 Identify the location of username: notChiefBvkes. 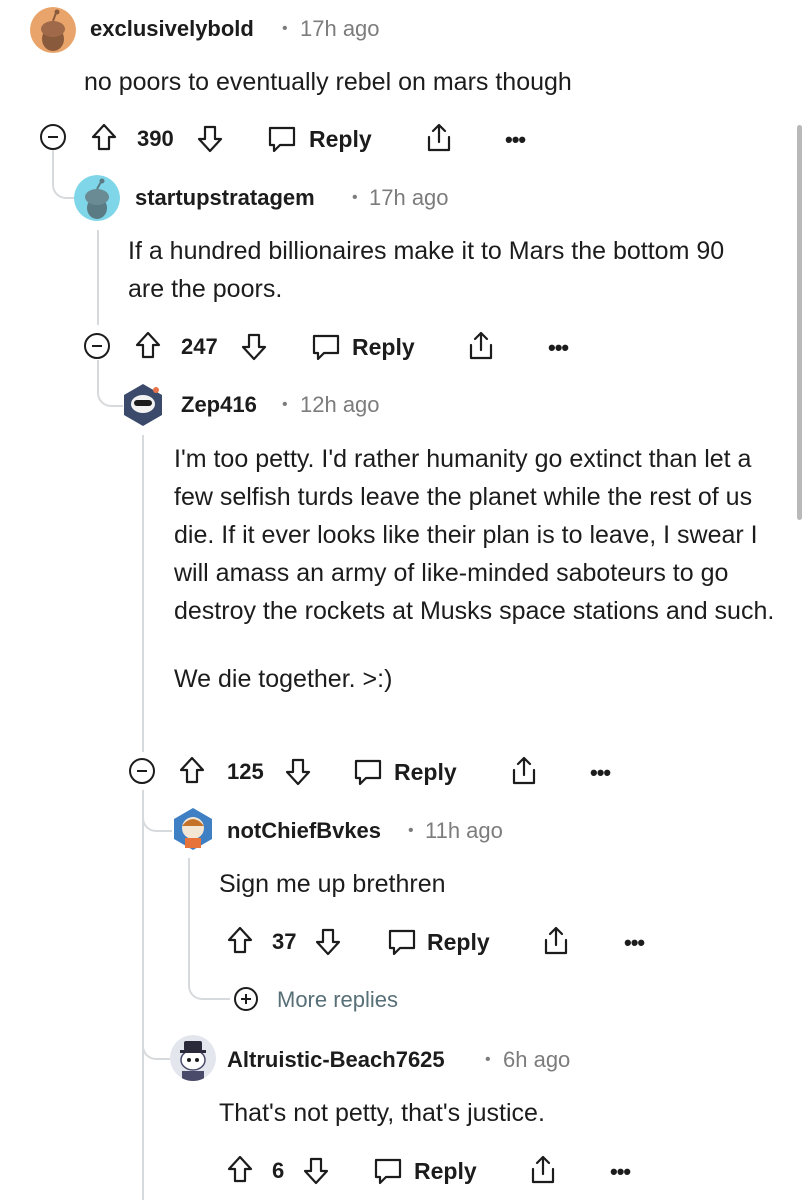
(304, 831).